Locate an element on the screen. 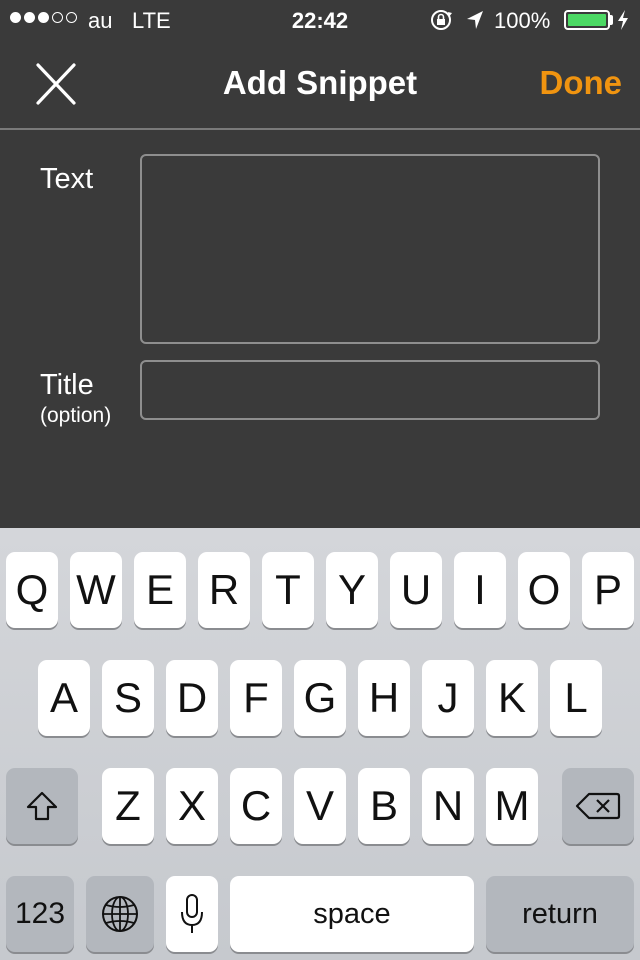 Image resolution: width=640 pixels, height=960 pixels. key-s: S is located at coordinates (128, 698).